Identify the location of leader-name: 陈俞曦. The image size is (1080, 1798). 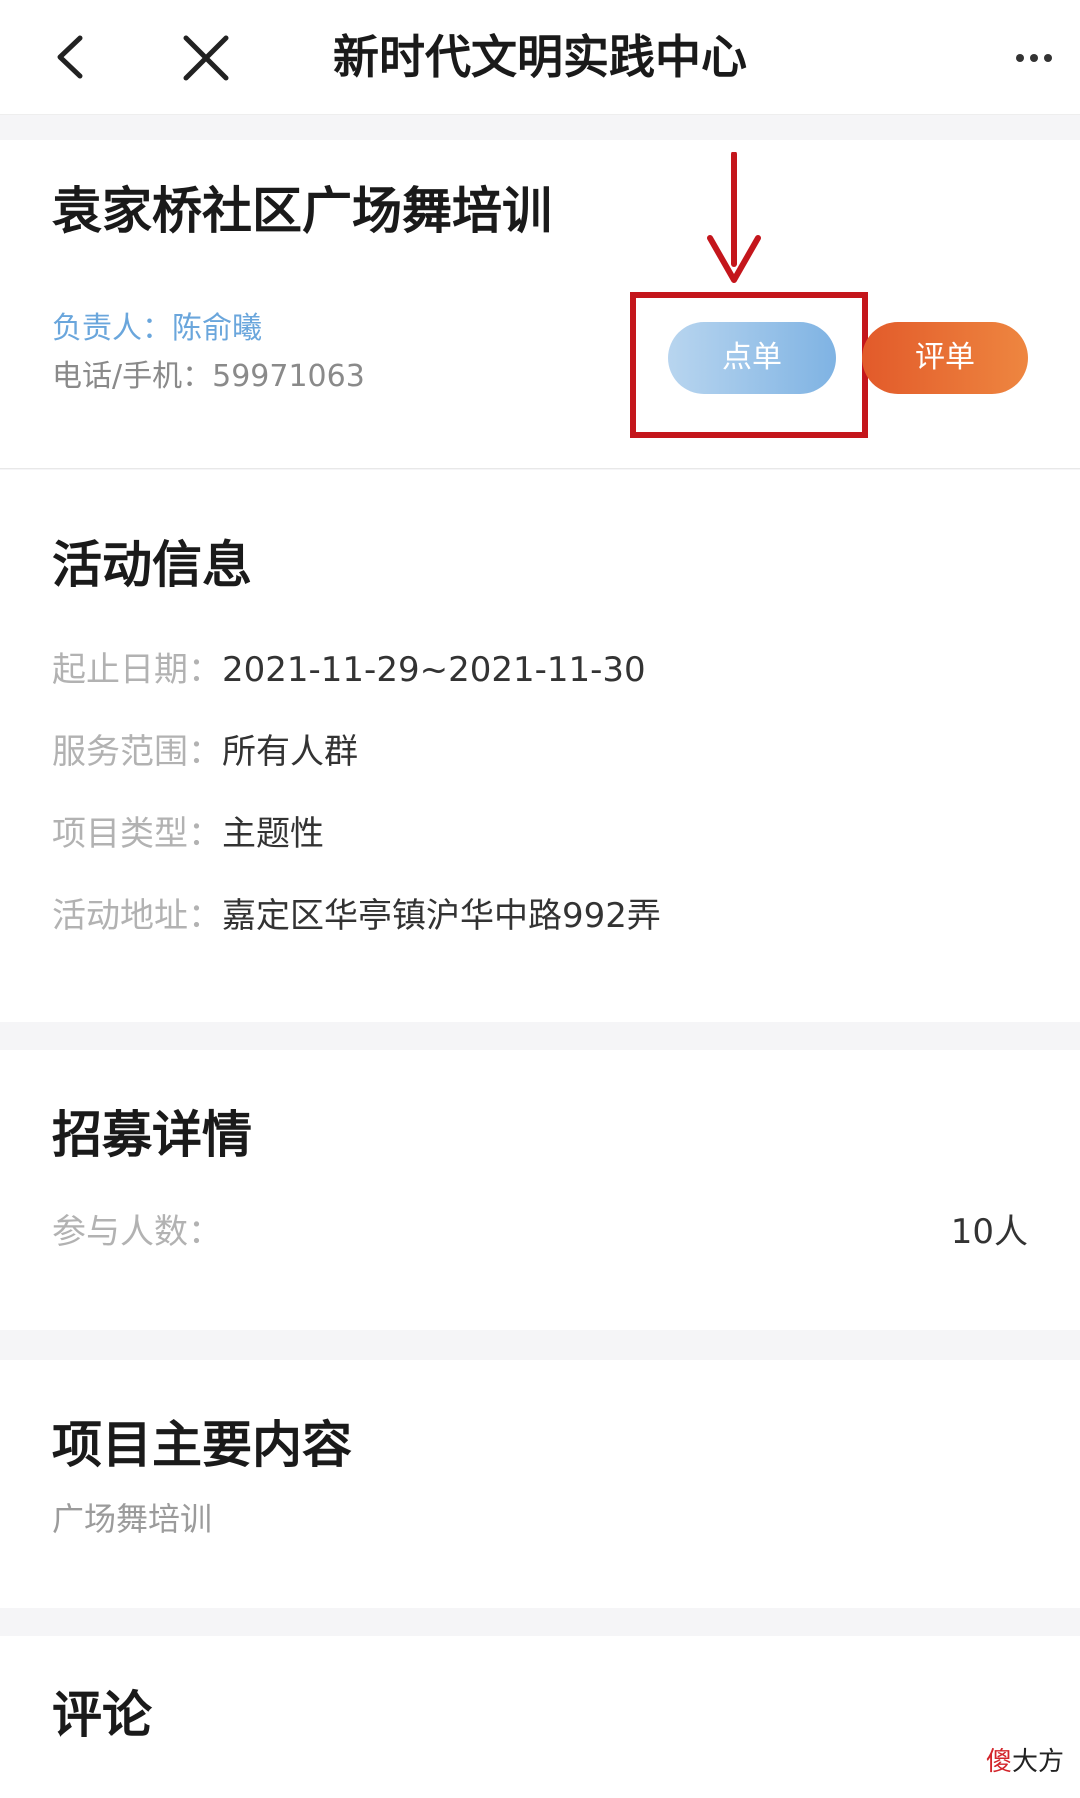
(217, 328).